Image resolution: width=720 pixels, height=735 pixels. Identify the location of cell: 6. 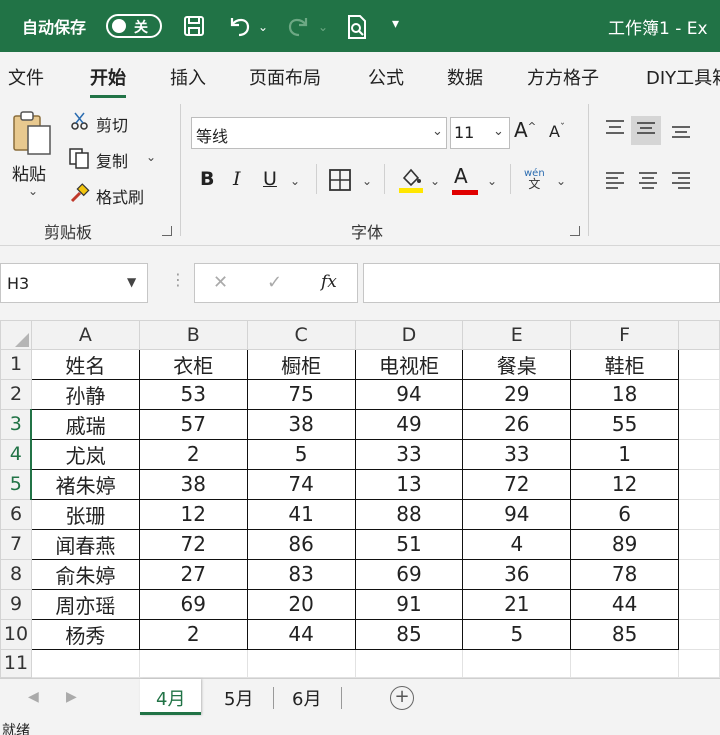
(625, 514).